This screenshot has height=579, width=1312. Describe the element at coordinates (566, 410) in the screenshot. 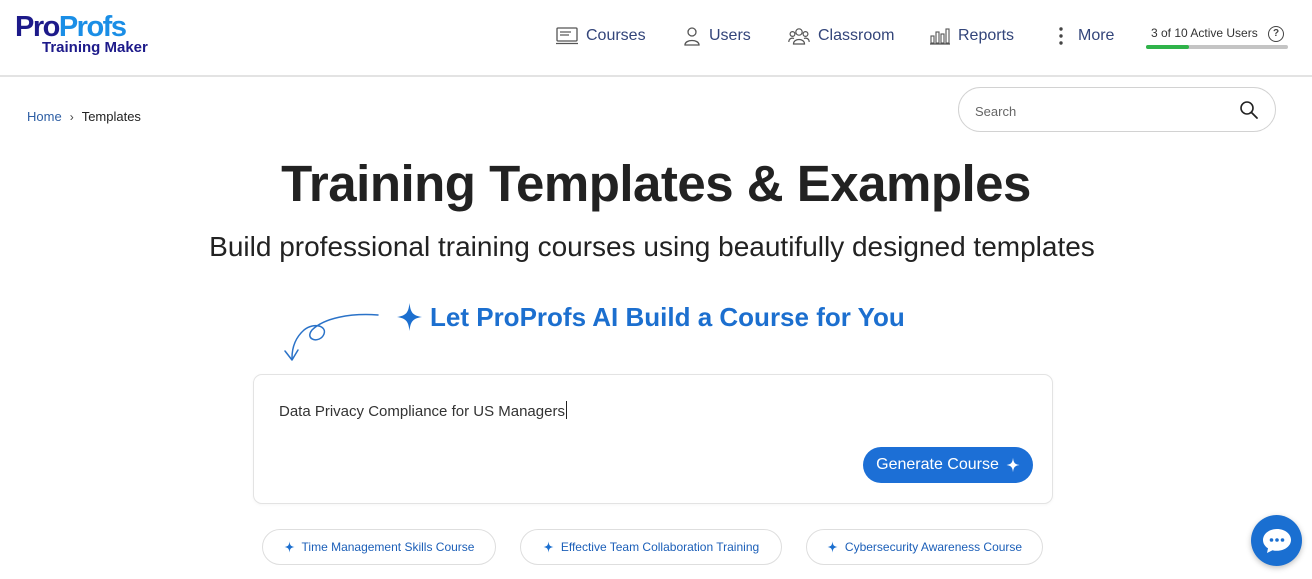

I see `text-caret` at that location.